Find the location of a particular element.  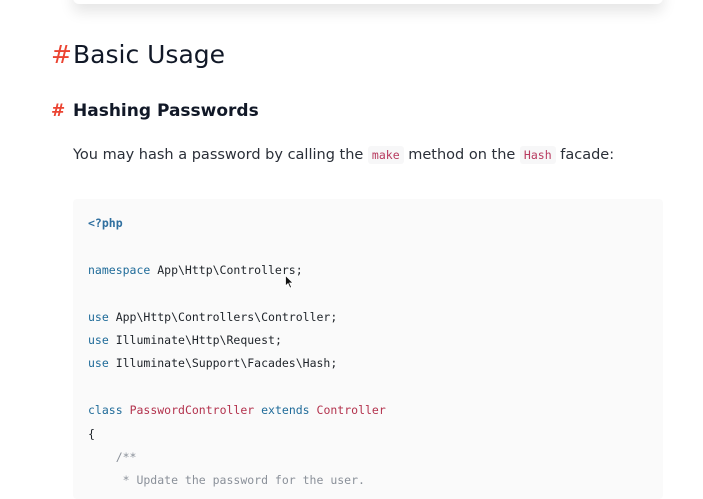

mouse-pointer-icon is located at coordinates (289, 282).